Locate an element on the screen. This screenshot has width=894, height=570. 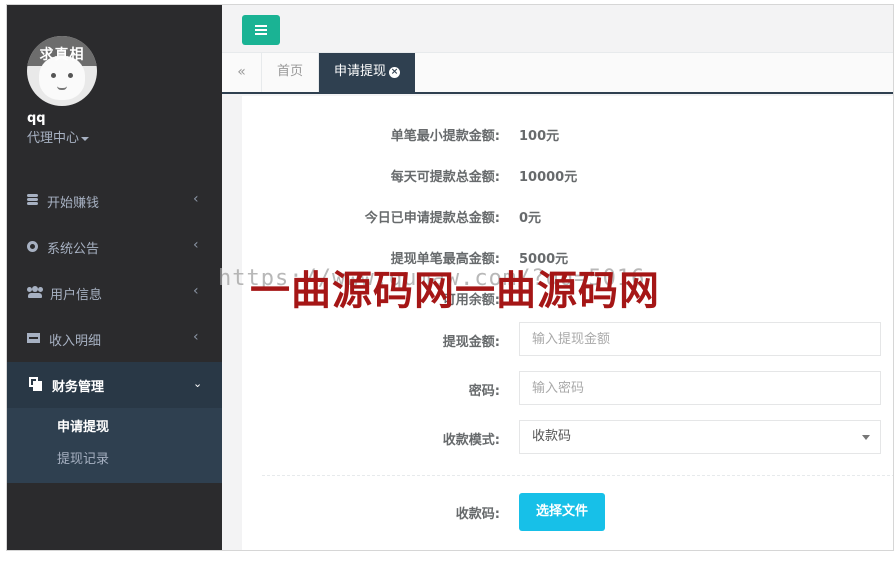
tab-label: 申请提现 is located at coordinates (359, 71).